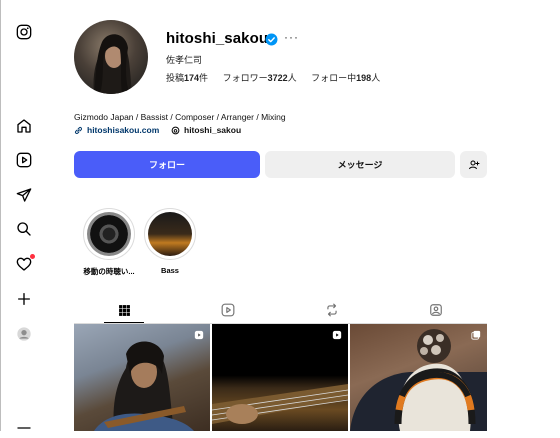 Image resolution: width=560 pixels, height=438 pixels. I want to click on notification-dot, so click(32, 256).